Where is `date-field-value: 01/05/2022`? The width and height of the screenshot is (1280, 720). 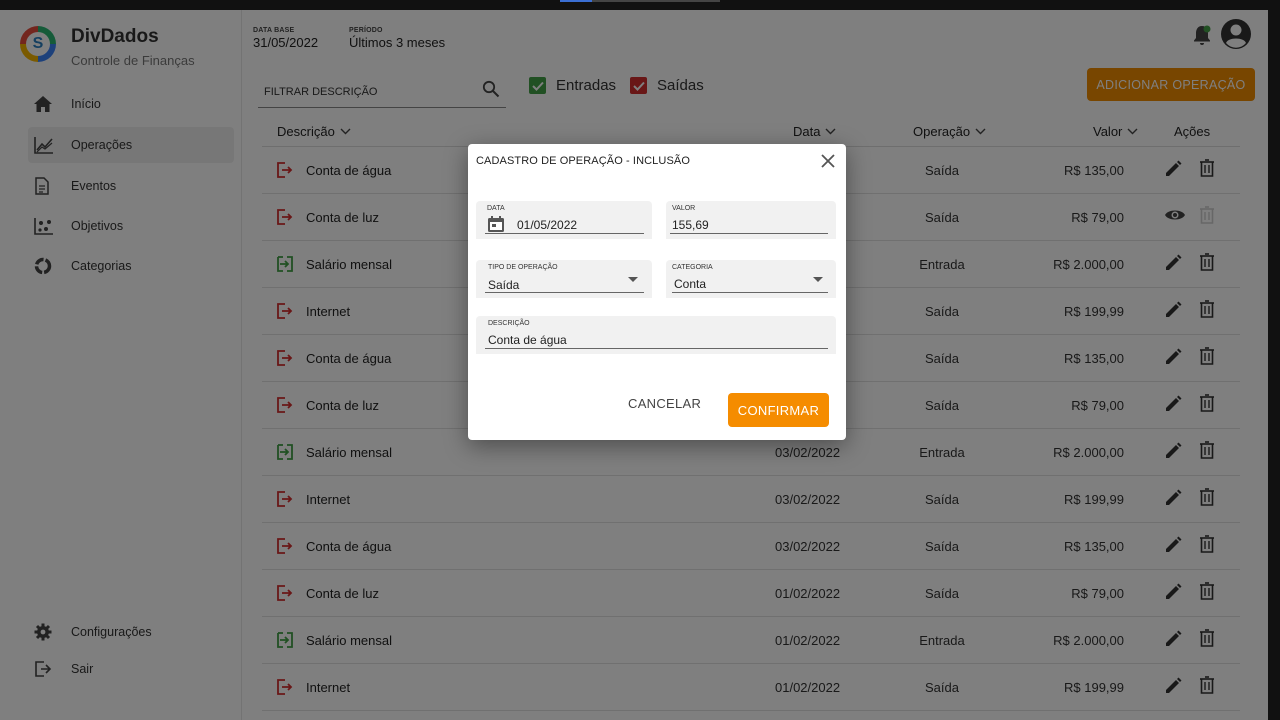
date-field-value: 01/05/2022 is located at coordinates (547, 225).